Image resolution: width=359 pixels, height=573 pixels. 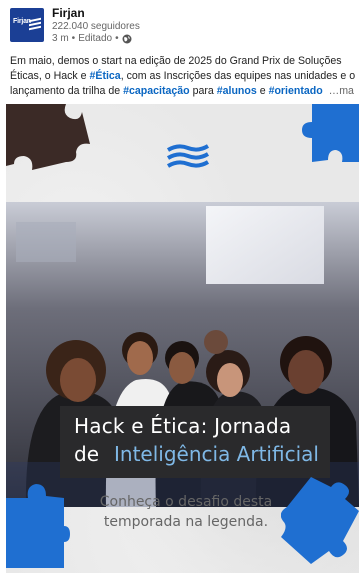 I want to click on logo-stripes-icon, so click(x=35, y=24).